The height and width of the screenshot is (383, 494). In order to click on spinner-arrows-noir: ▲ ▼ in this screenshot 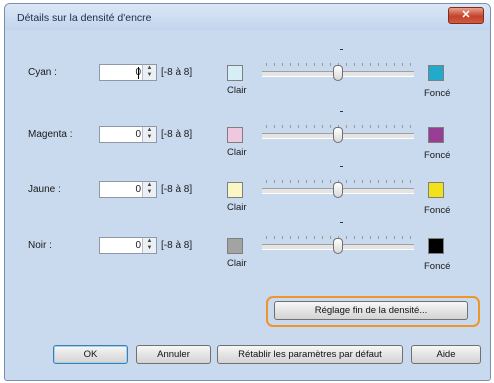, I will do `click(149, 245)`.